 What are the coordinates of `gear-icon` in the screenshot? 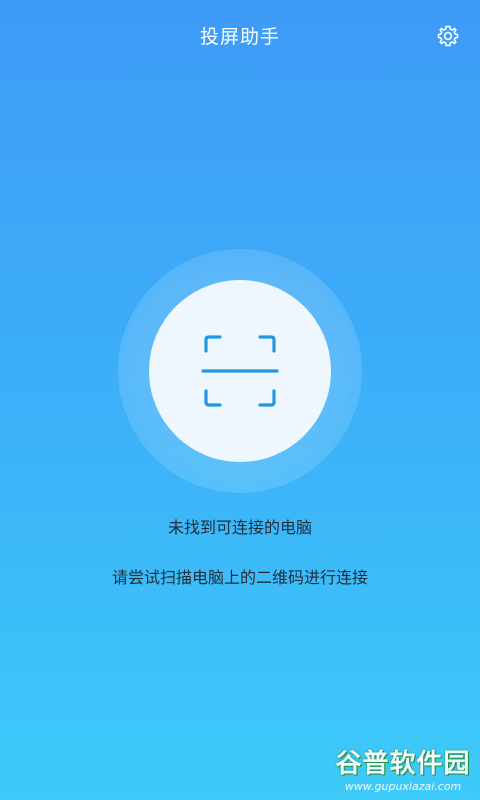 It's located at (448, 36).